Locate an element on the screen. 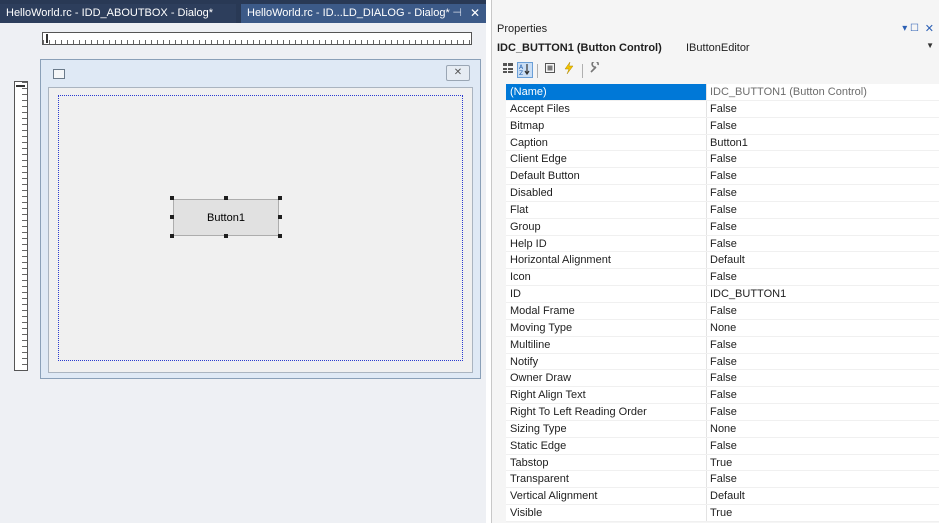 This screenshot has height=523, width=939. property-row: Client Edge False is located at coordinates (722, 160).